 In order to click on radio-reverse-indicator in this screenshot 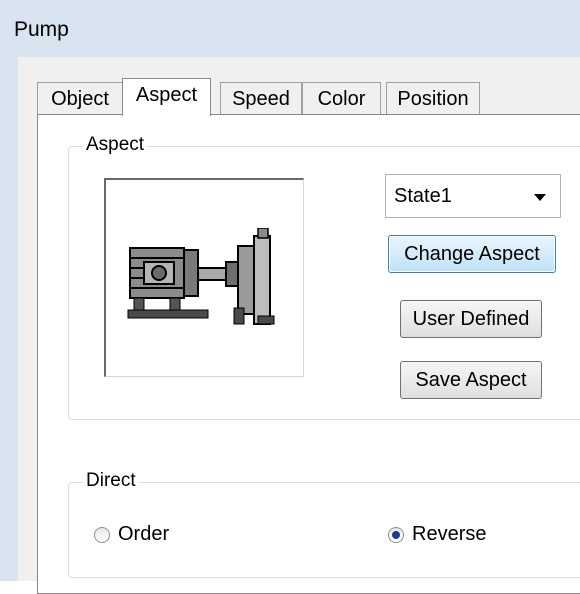, I will do `click(396, 534)`.